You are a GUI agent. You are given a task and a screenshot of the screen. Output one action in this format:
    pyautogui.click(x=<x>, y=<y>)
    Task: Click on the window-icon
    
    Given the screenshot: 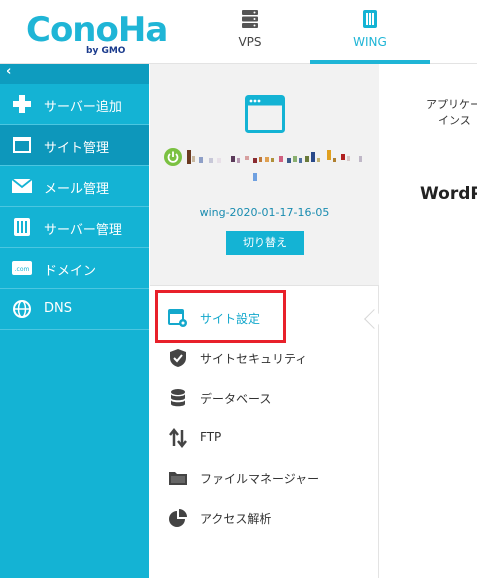 What is the action you would take?
    pyautogui.click(x=22, y=145)
    